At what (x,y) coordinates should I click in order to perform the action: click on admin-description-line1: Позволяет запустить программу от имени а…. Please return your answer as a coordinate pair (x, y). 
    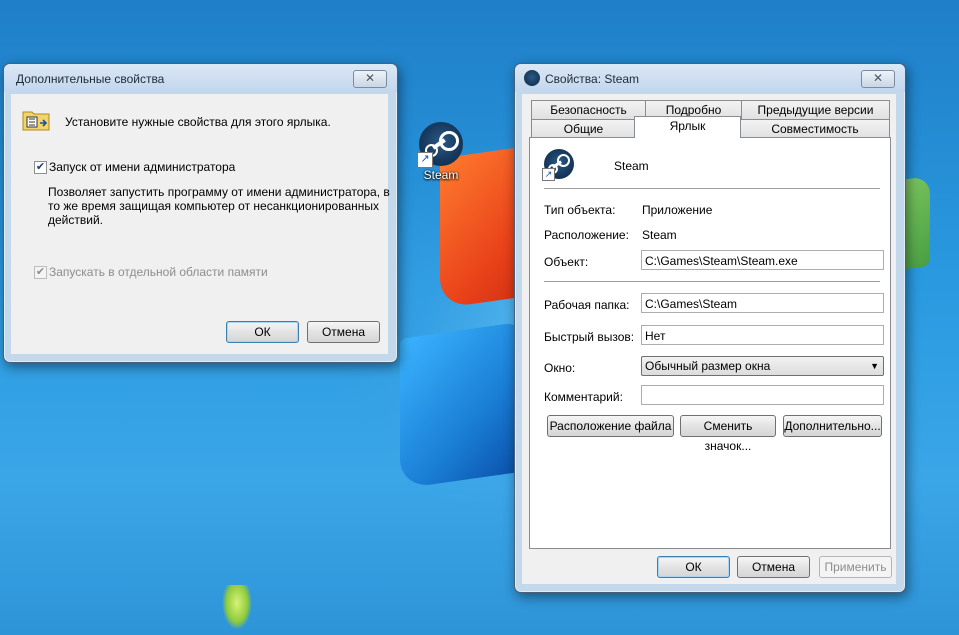
    Looking at the image, I should click on (219, 192).